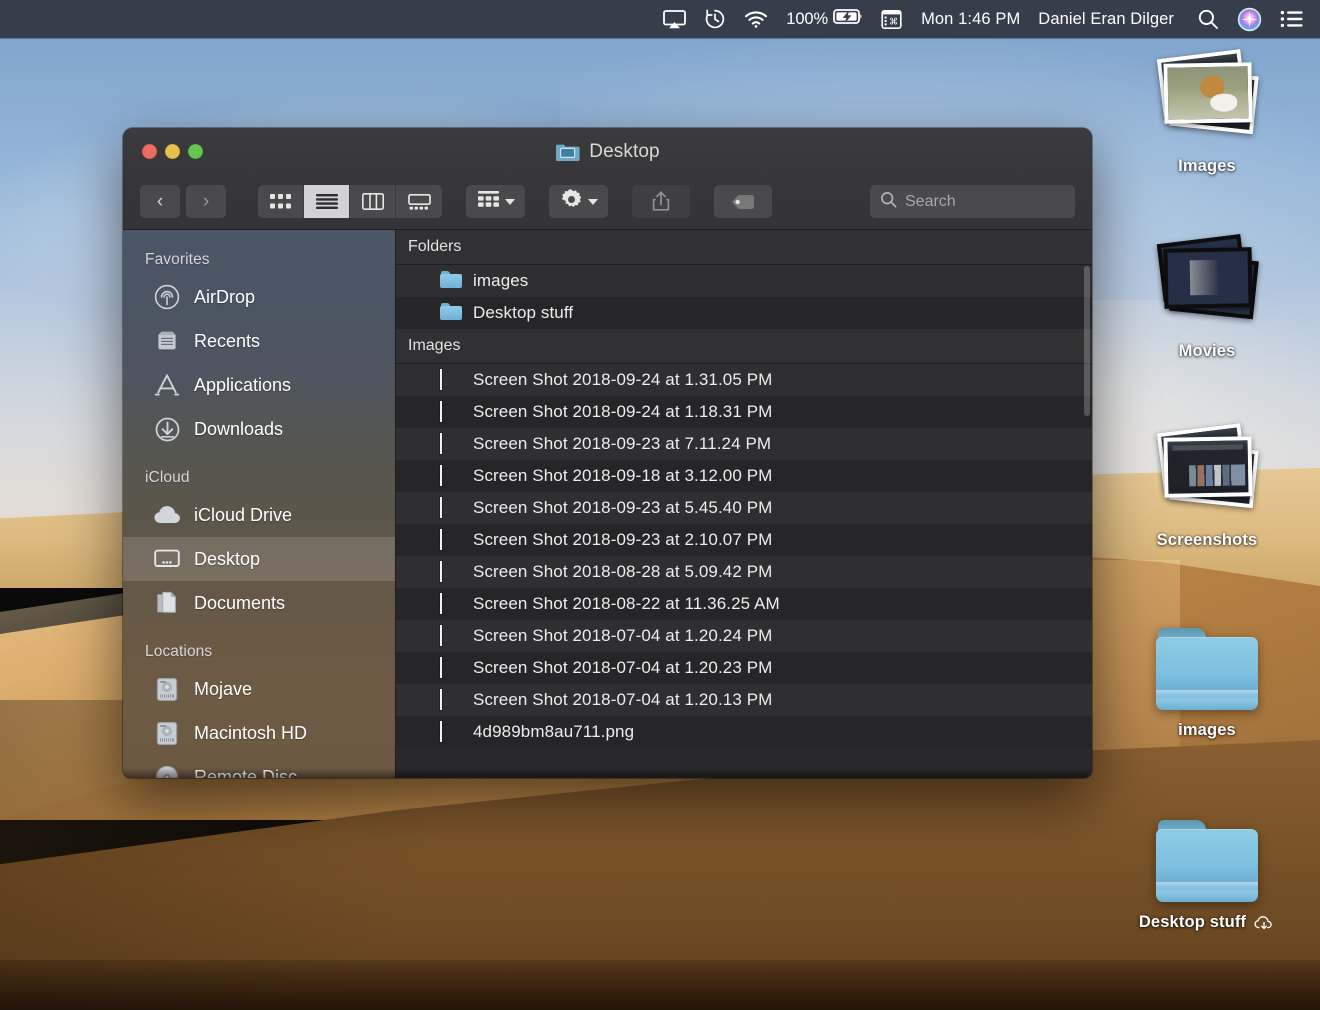 This screenshot has height=1010, width=1320. Describe the element at coordinates (661, 201) in the screenshot. I see `share-button` at that location.